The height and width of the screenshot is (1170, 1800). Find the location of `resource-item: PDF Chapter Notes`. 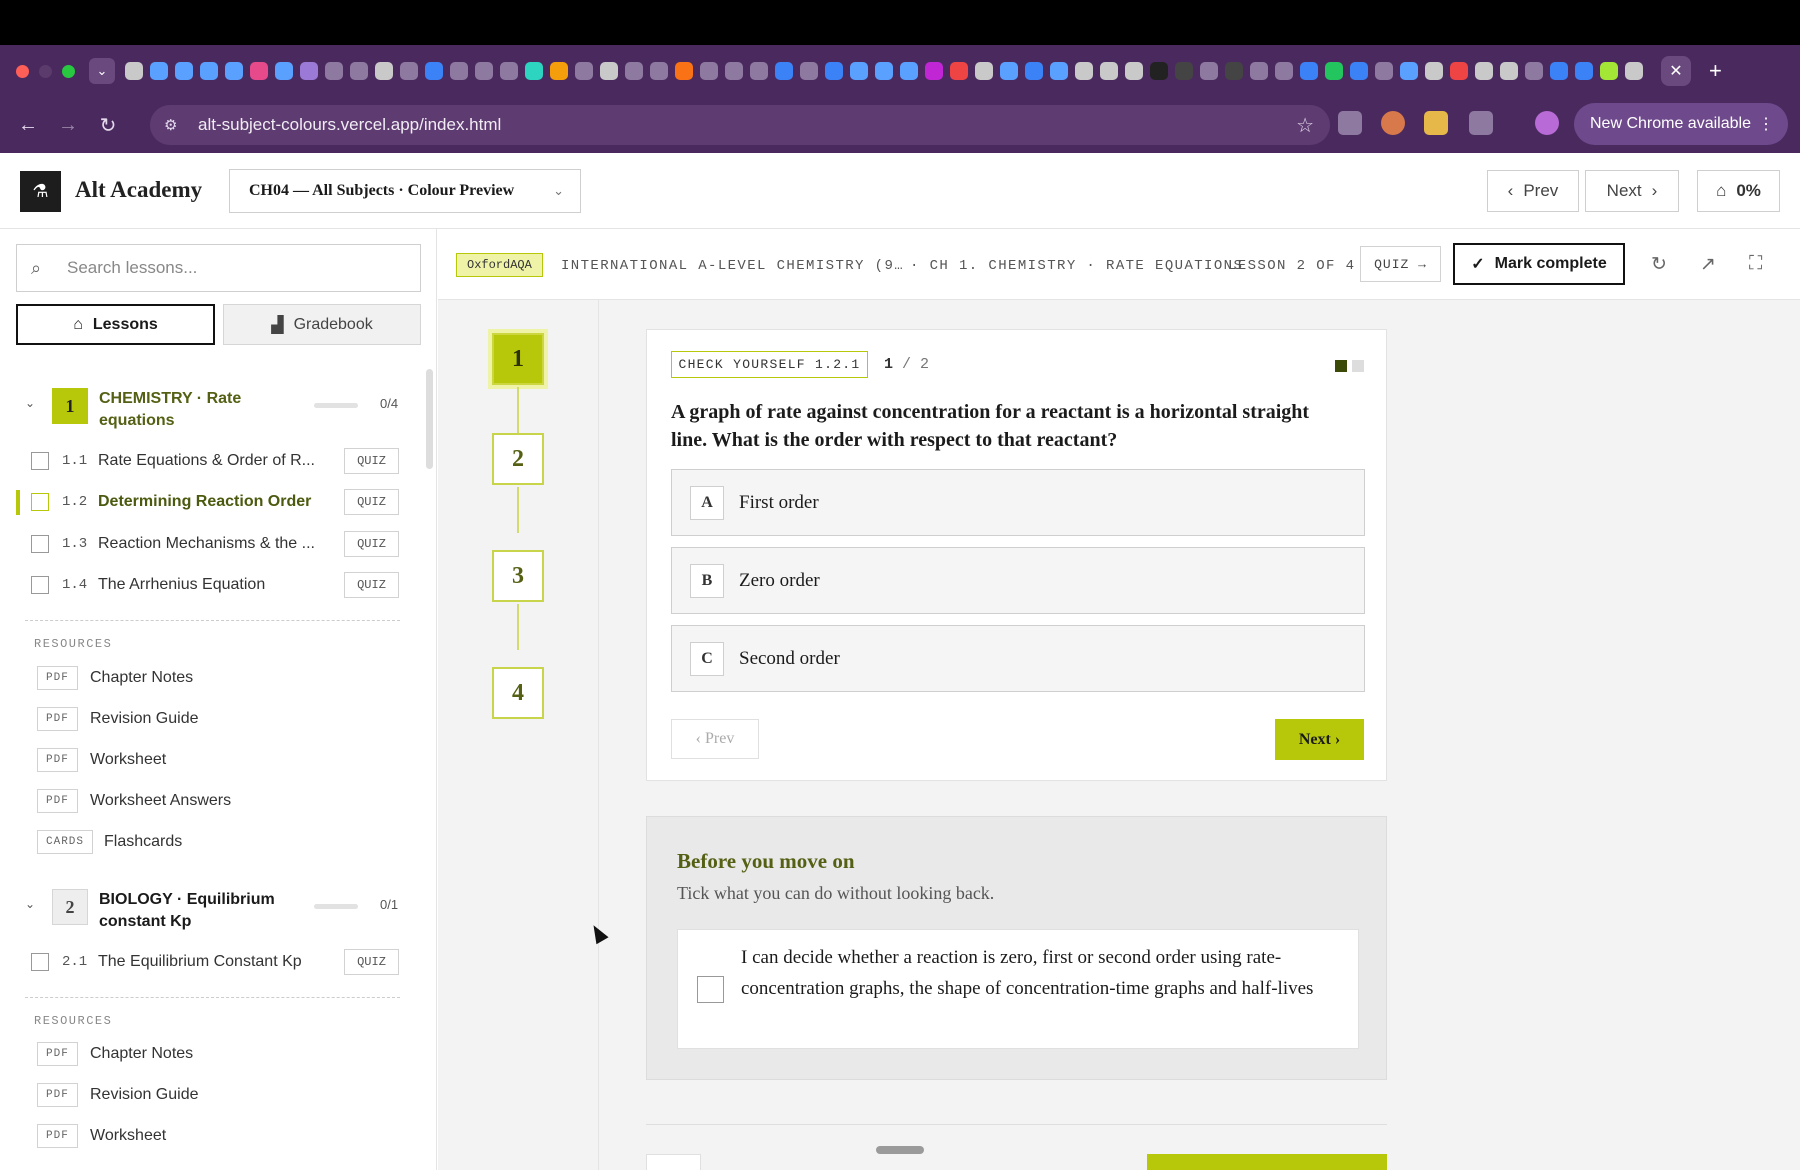

resource-item: PDF Chapter Notes is located at coordinates (210, 1054).